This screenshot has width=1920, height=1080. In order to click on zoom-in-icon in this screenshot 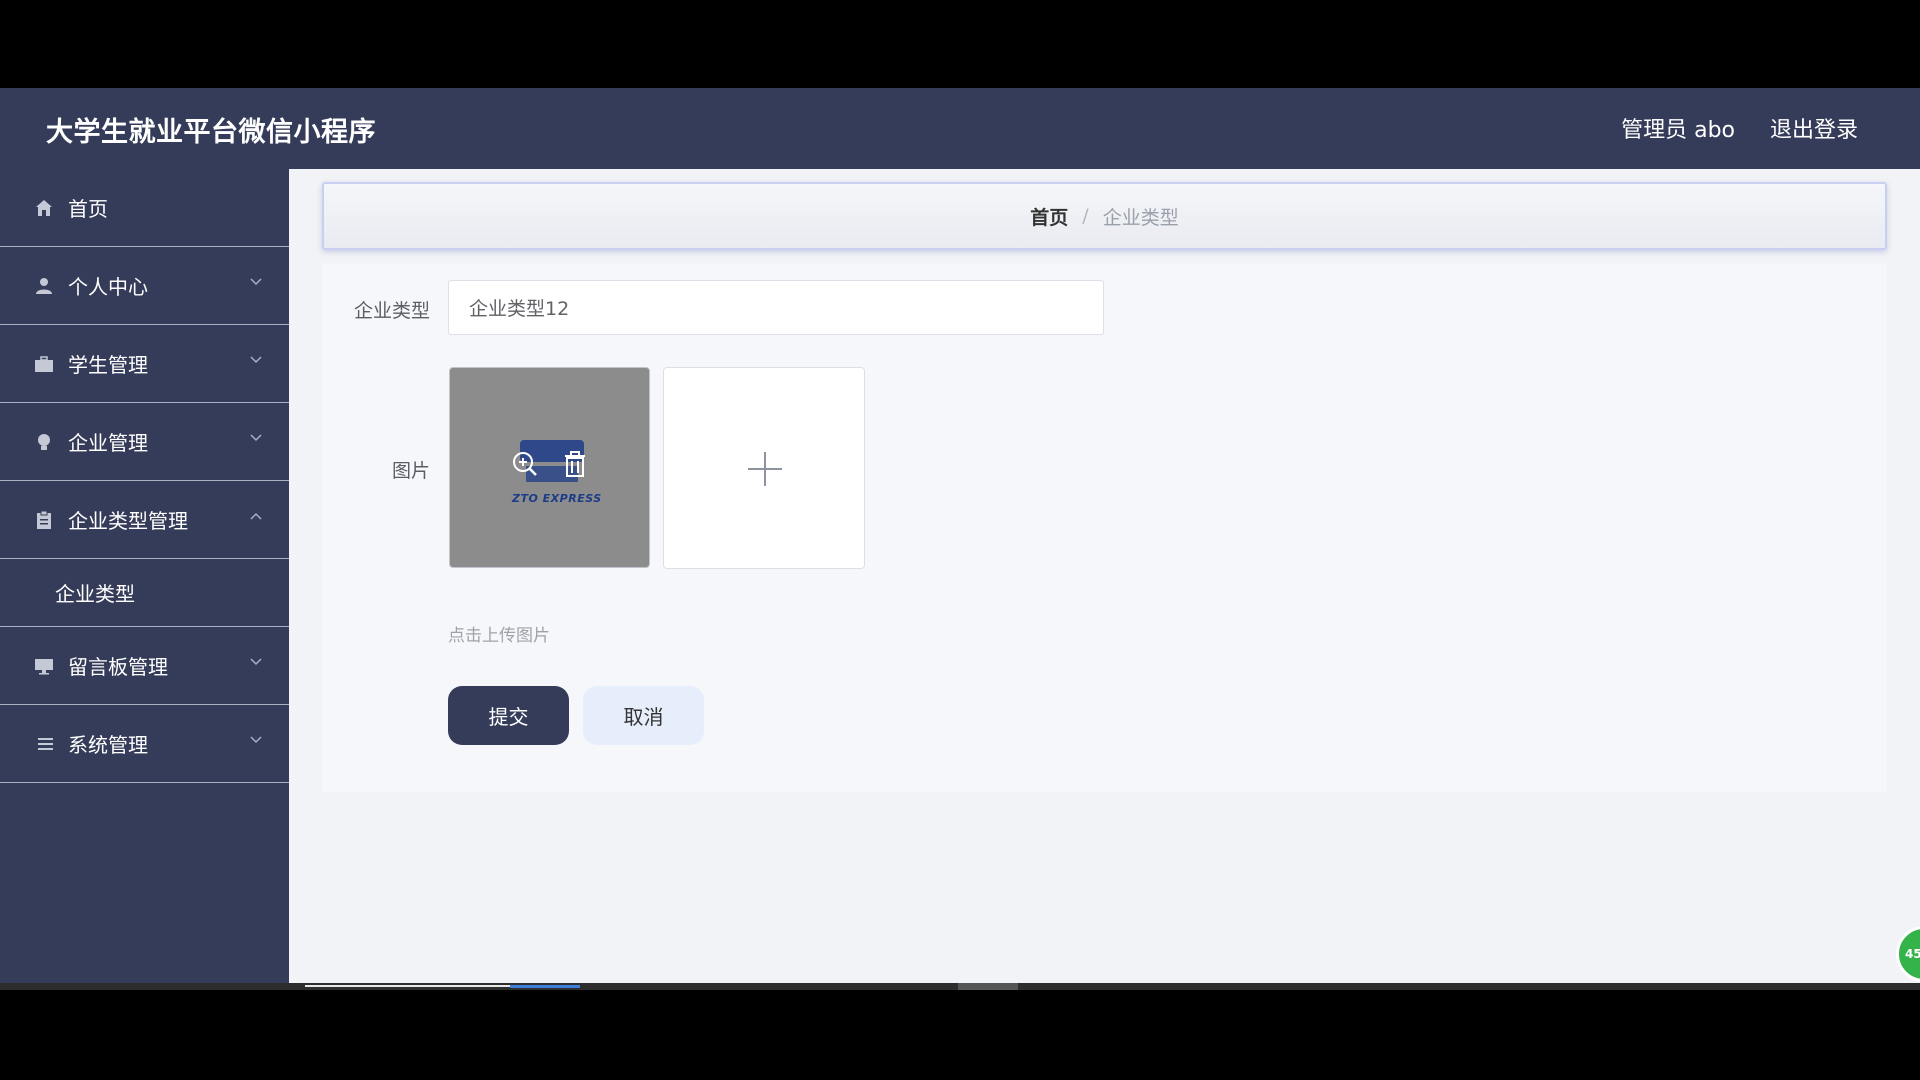, I will do `click(525, 464)`.